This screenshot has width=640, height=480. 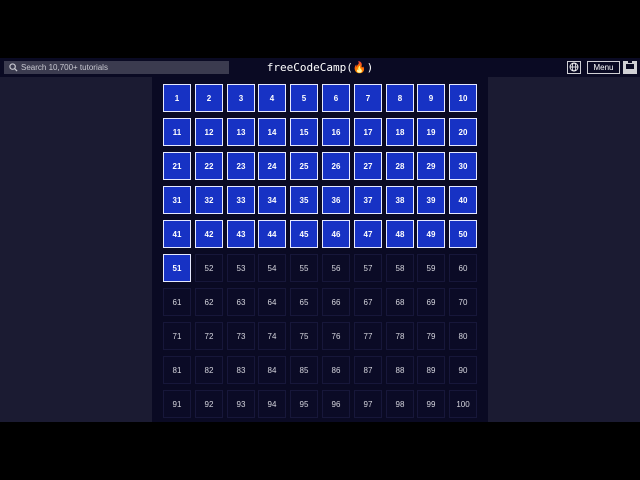 I want to click on grid-cell: 93, so click(x=241, y=404).